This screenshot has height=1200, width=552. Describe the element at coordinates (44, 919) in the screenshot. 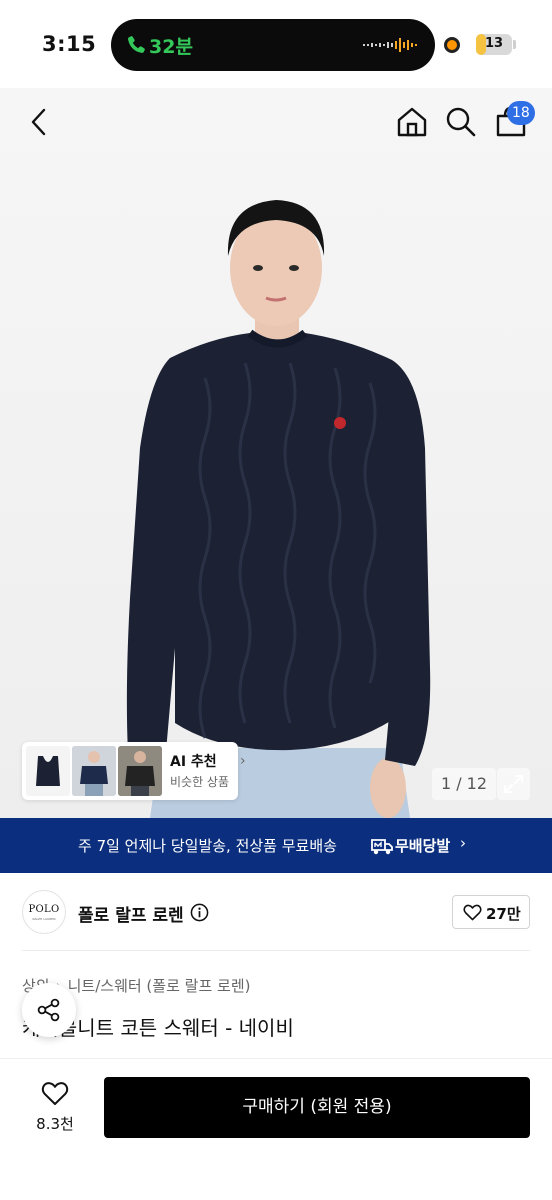

I see `brand-logo-subtext: RALPH LAUREN` at that location.